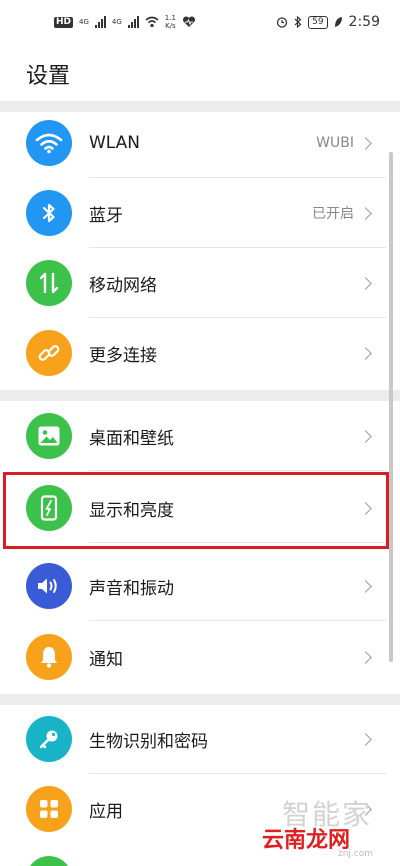 The height and width of the screenshot is (866, 400). Describe the element at coordinates (115, 143) in the screenshot. I see `settings-item-label: WLAN` at that location.